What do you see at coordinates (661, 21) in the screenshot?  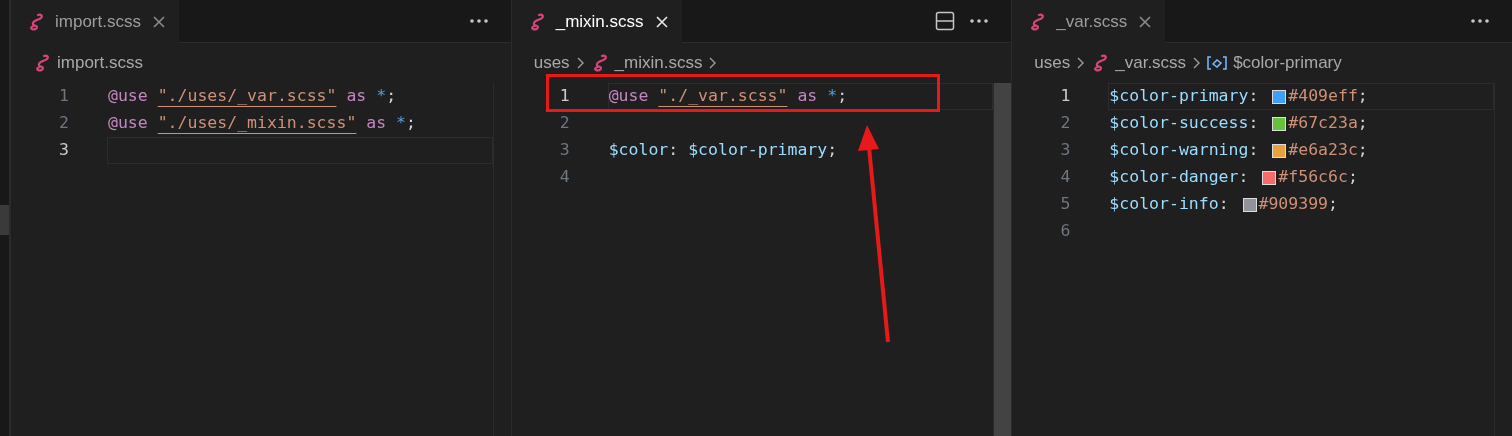 I see `close-icon` at bounding box center [661, 21].